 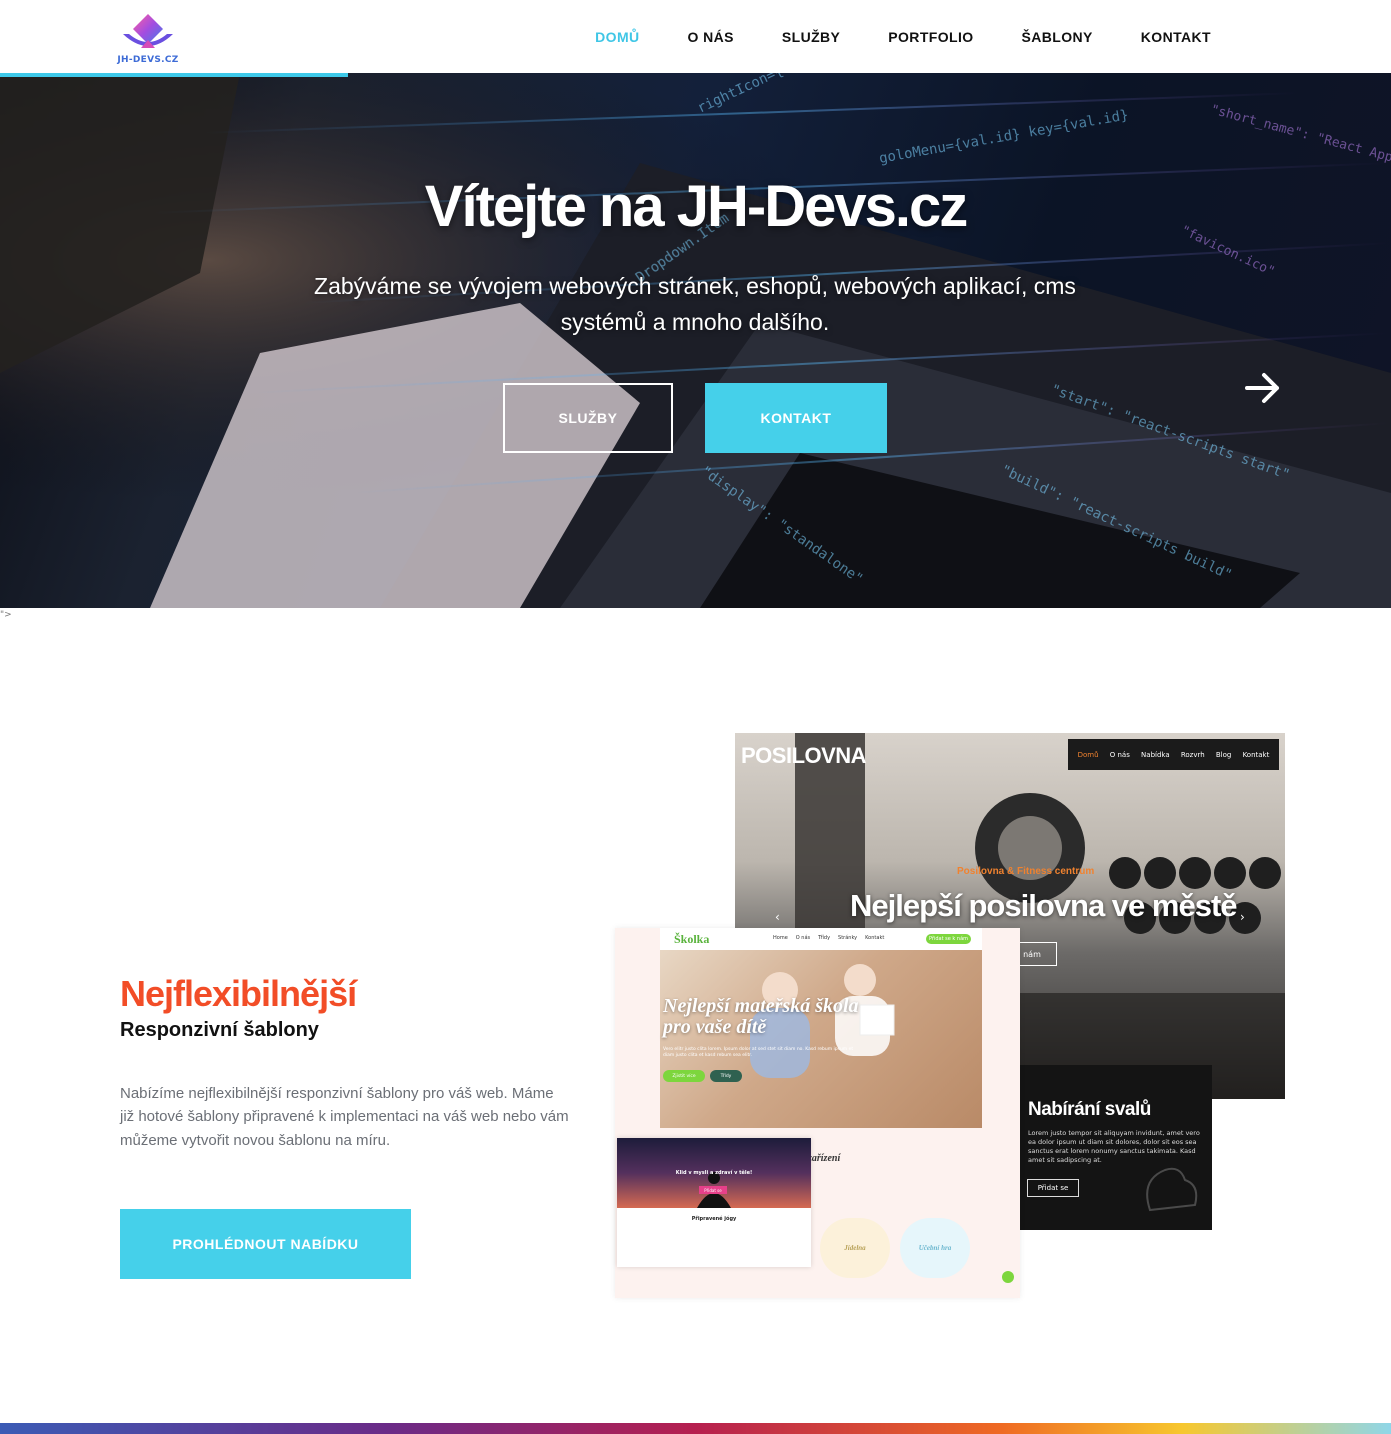 I want to click on yoga-button: Přidat se, so click(x=713, y=1190).